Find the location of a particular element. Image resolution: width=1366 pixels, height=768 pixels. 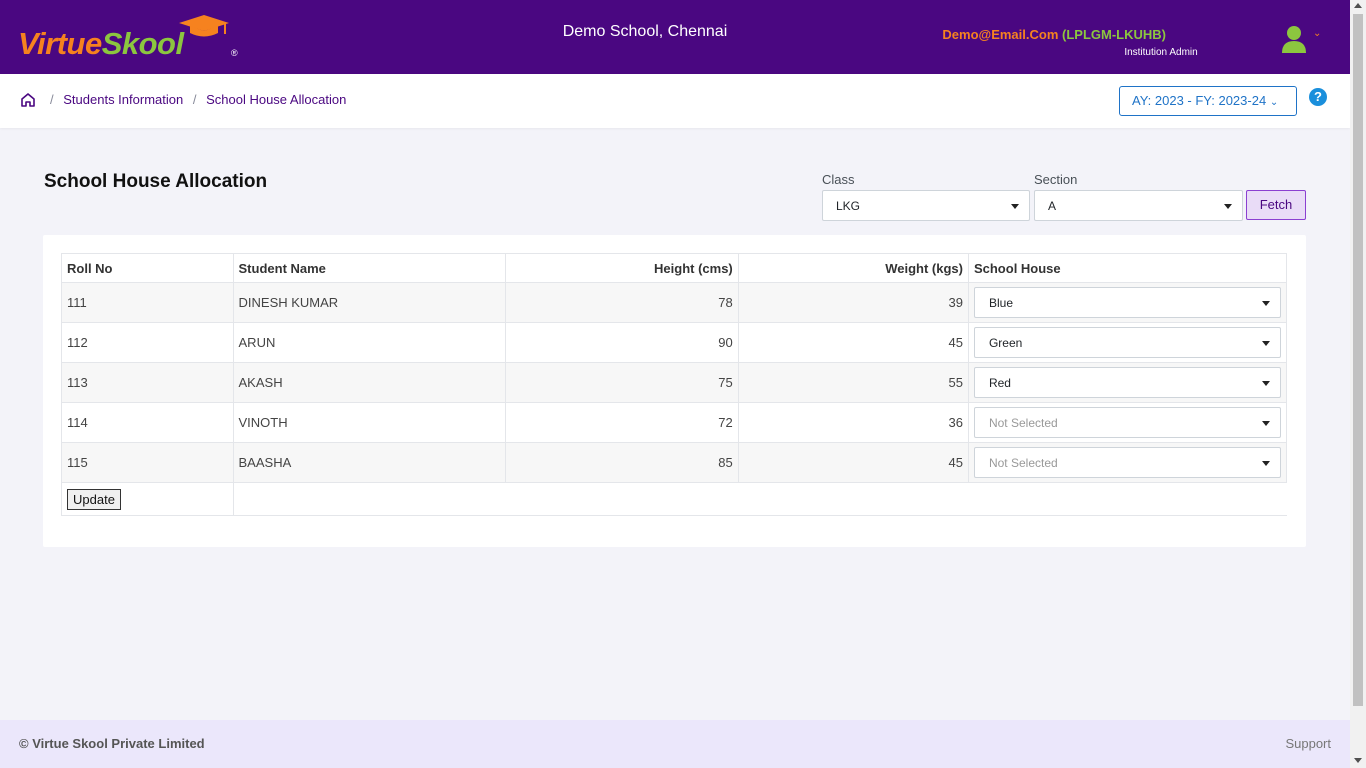

student-name-cell: BAASHA is located at coordinates (369, 462).